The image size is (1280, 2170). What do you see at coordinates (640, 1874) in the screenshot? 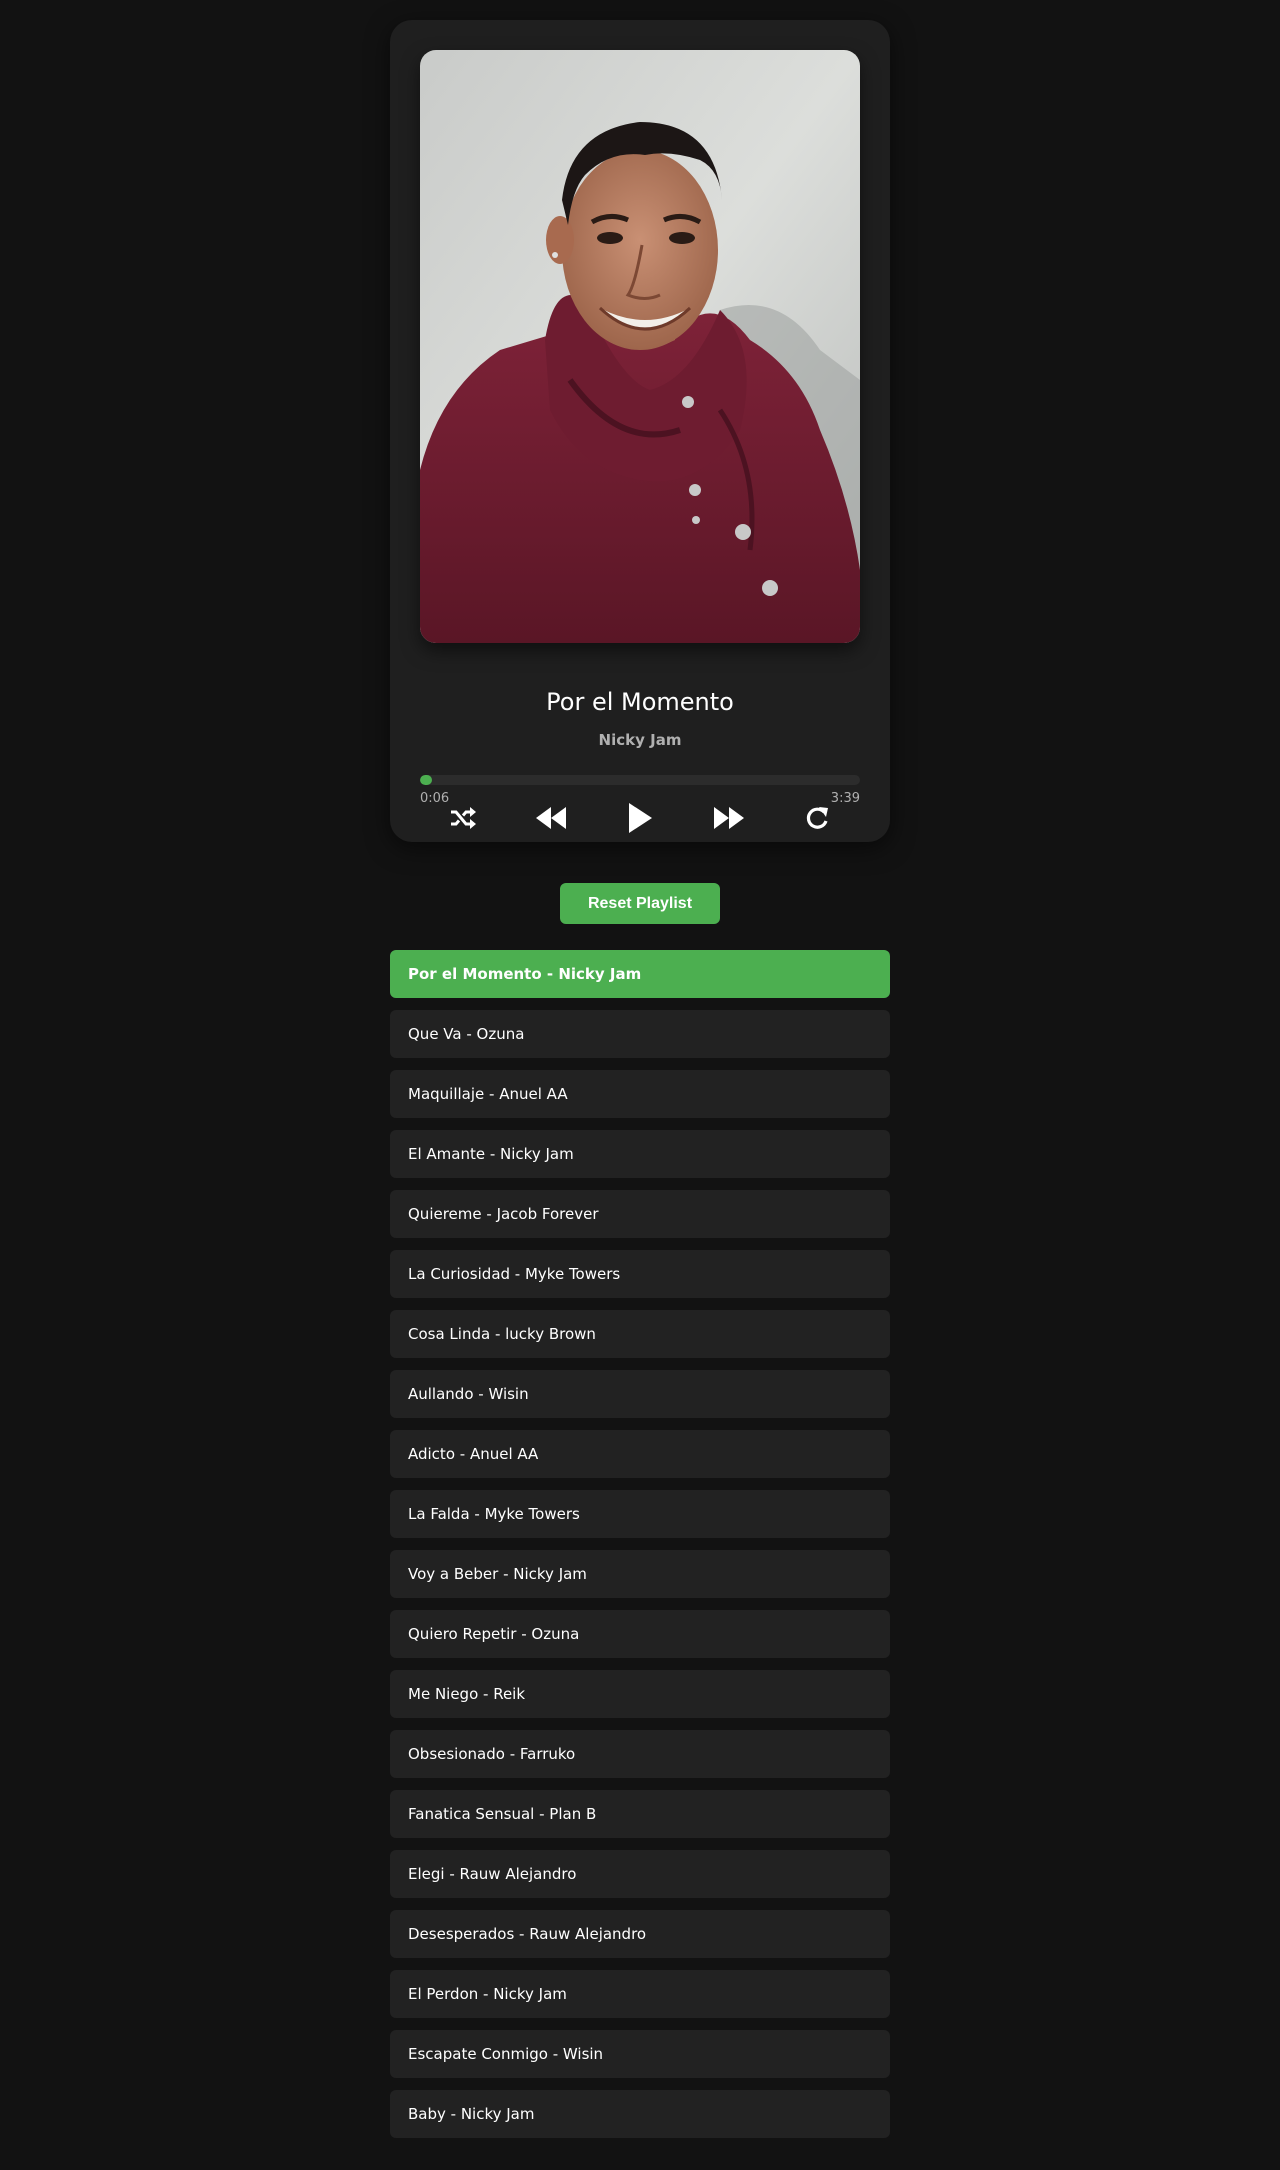
I see `playlist-item: Elegi - Rauw Alejandro` at bounding box center [640, 1874].